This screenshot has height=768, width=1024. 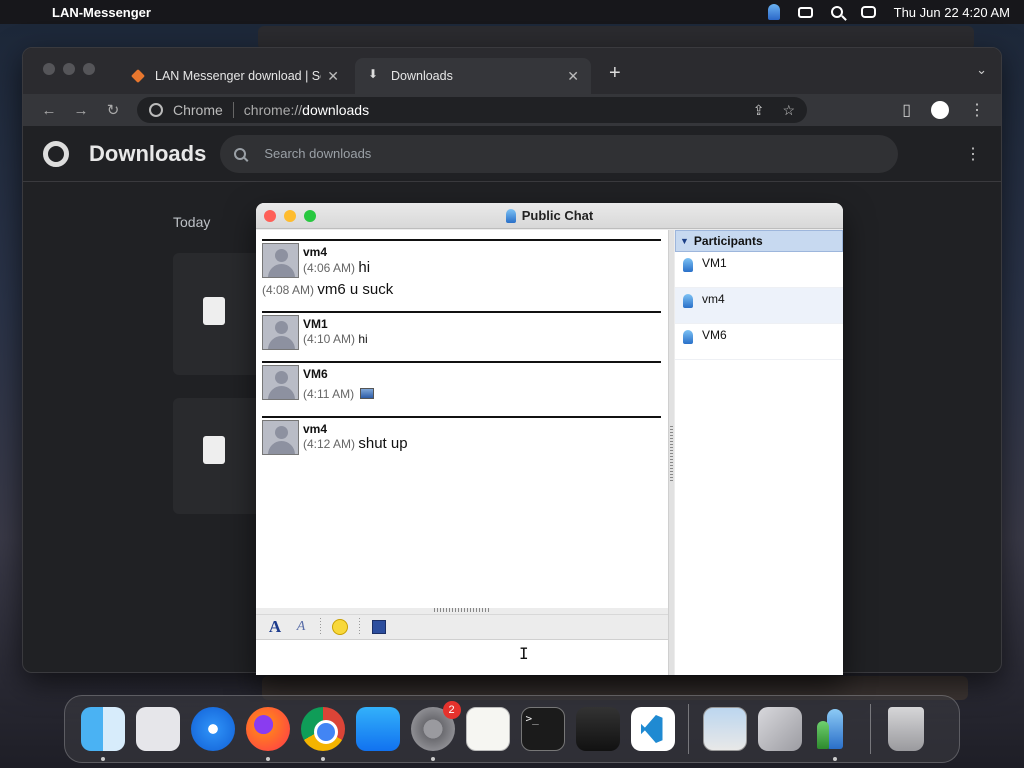 I want to click on forward-arrow-icon: →, so click(x=81, y=110).